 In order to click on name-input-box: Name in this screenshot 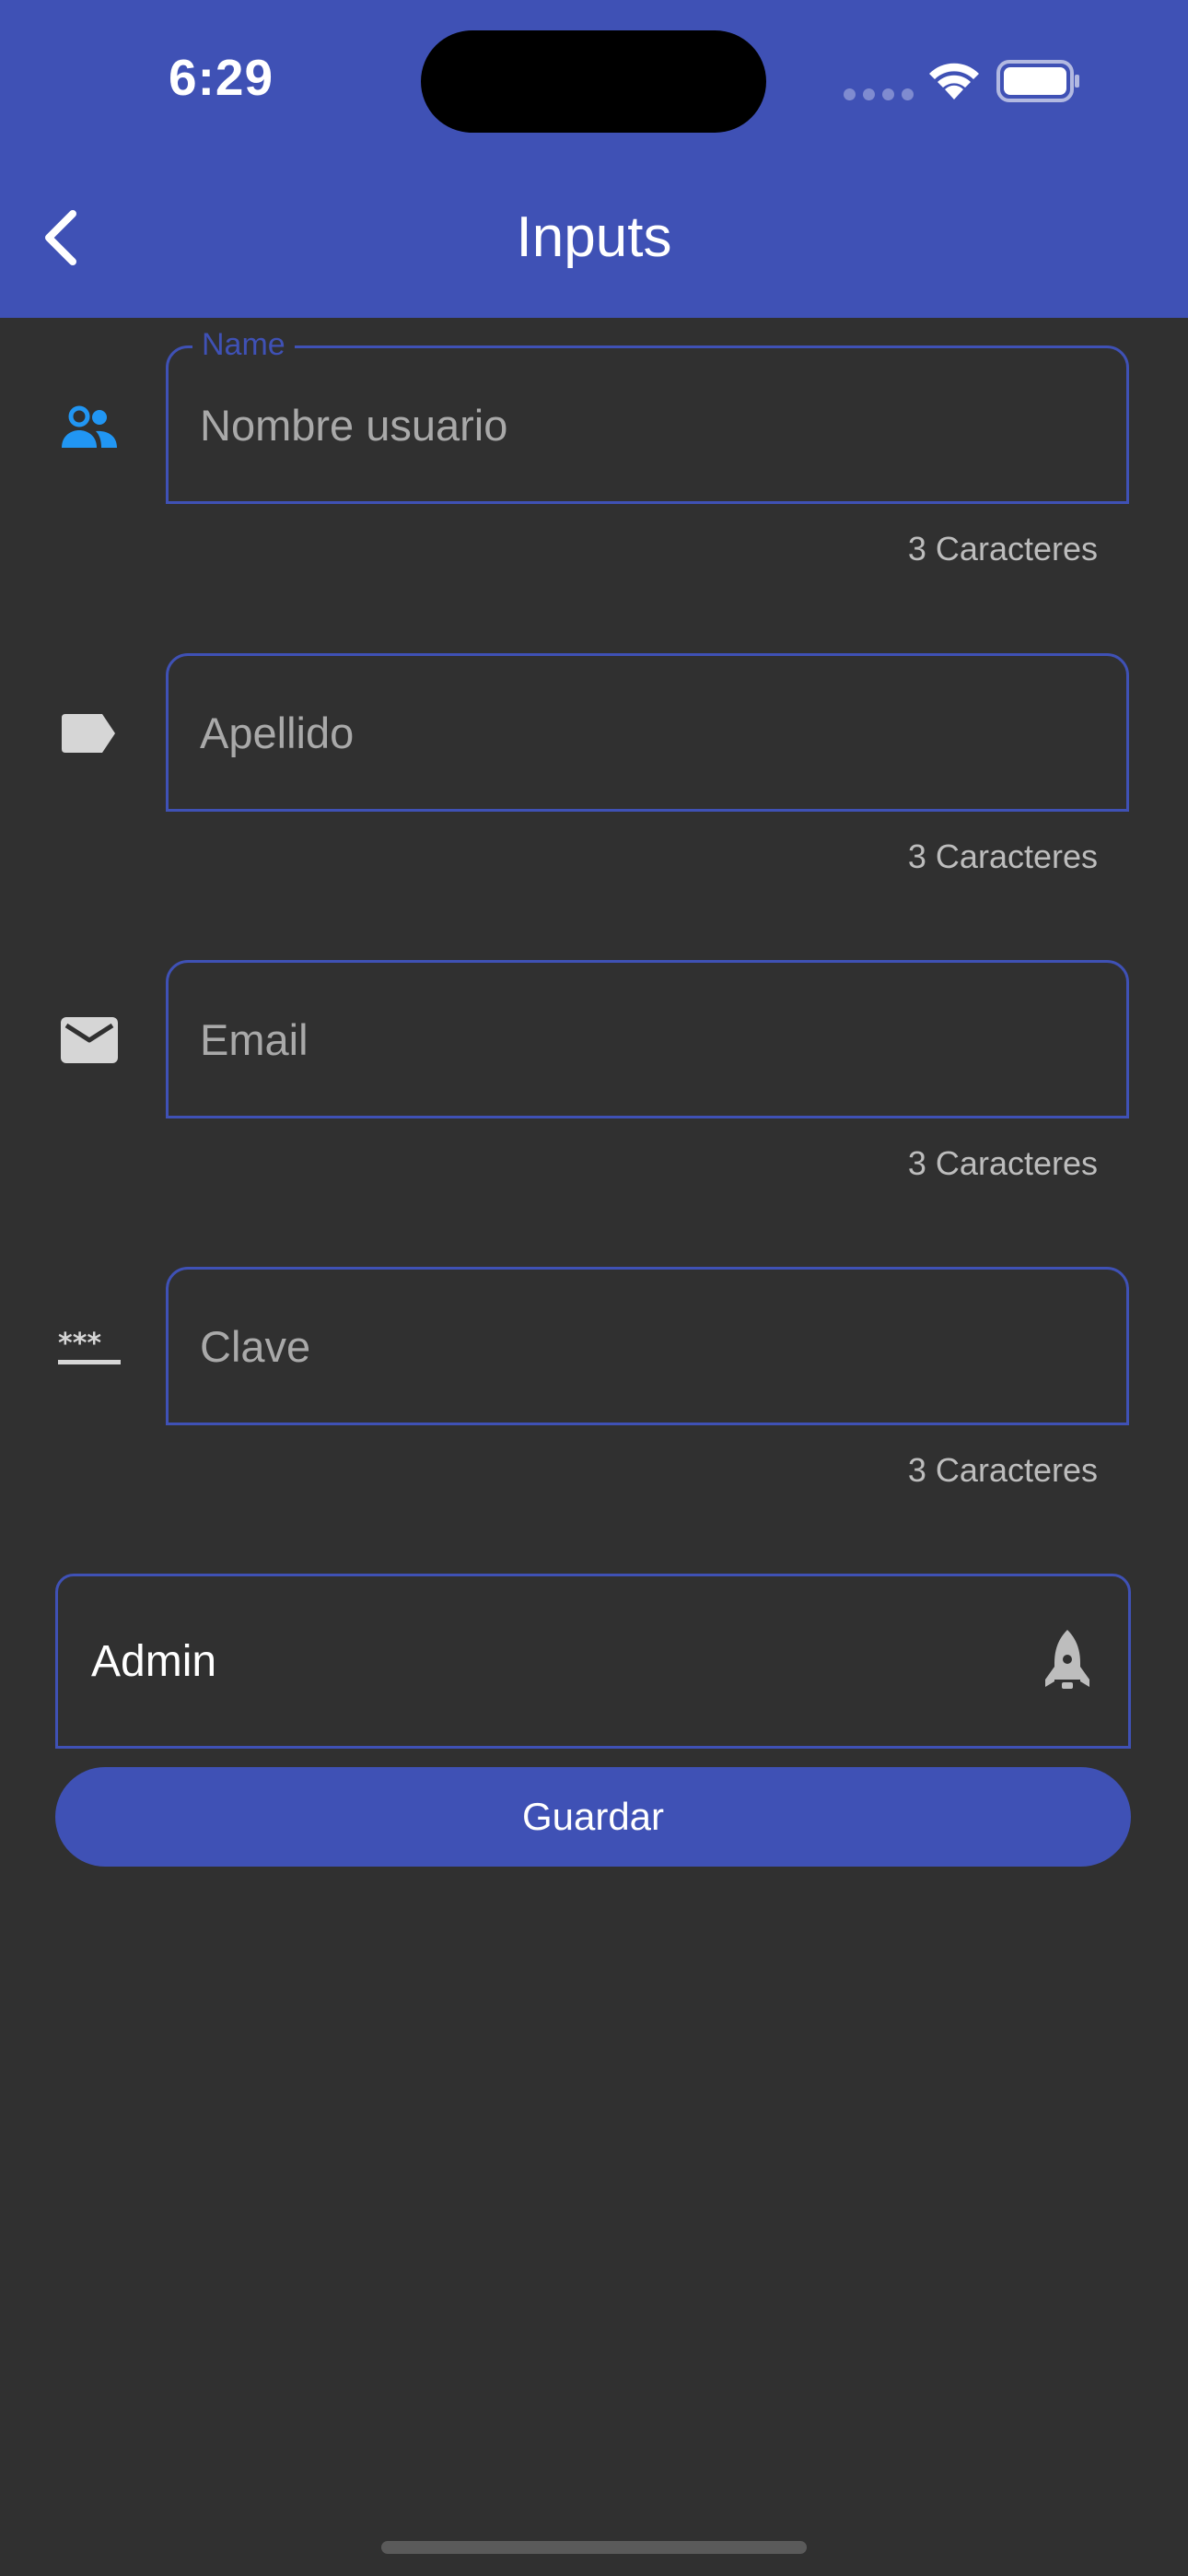, I will do `click(647, 415)`.